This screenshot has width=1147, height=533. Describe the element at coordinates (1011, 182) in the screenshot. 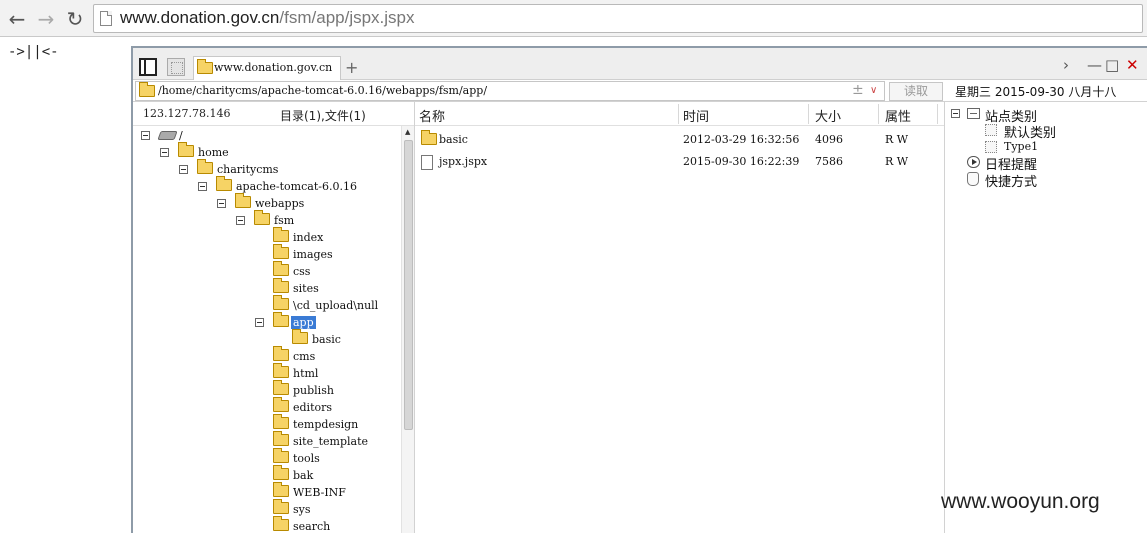

I see `shortcut-label: 快捷方式` at that location.